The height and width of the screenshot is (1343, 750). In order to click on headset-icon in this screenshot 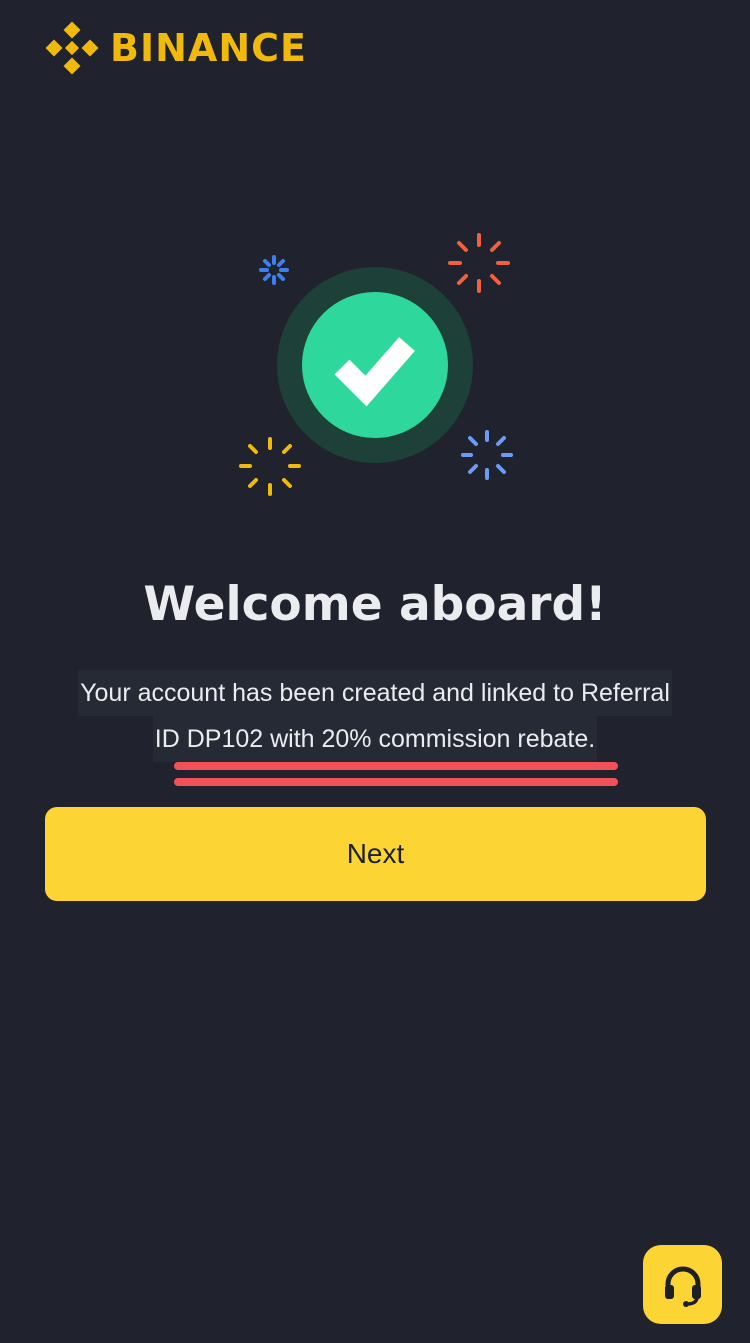, I will do `click(682, 1286)`.